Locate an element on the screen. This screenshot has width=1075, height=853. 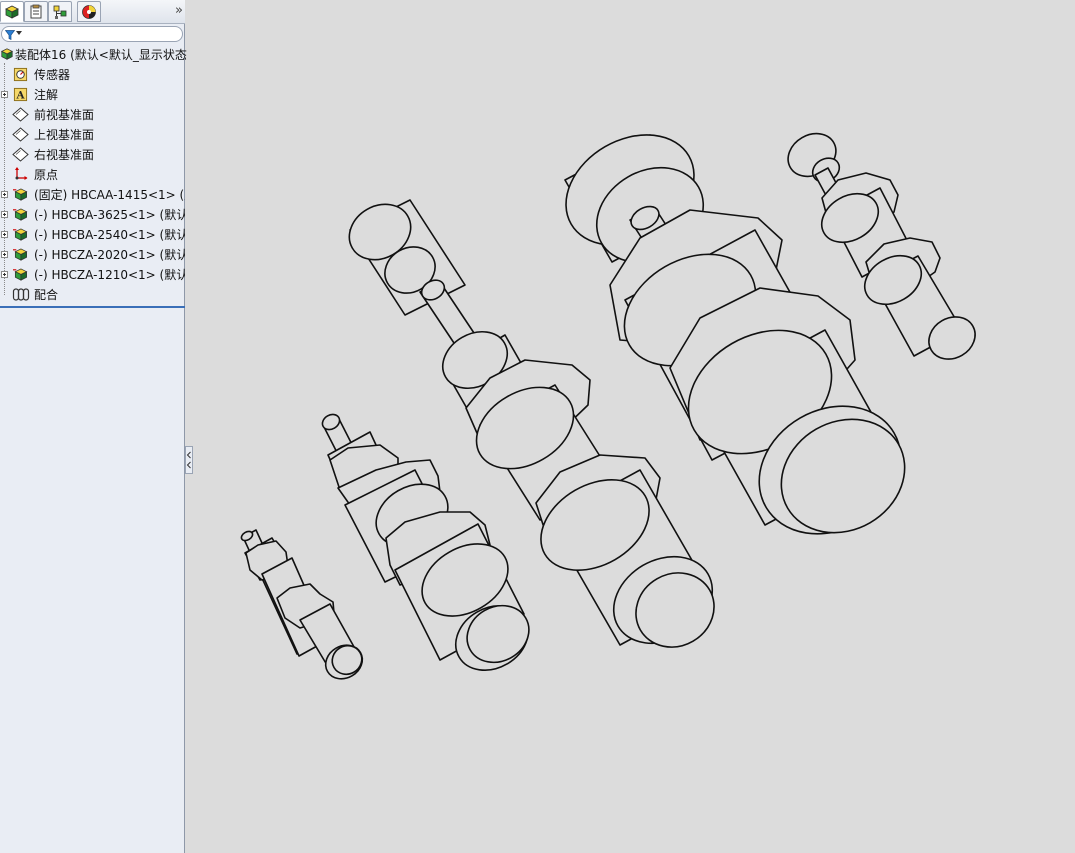
tree-item-label: (固定) HBCAA-1415<1> (默 is located at coordinates (109, 195).